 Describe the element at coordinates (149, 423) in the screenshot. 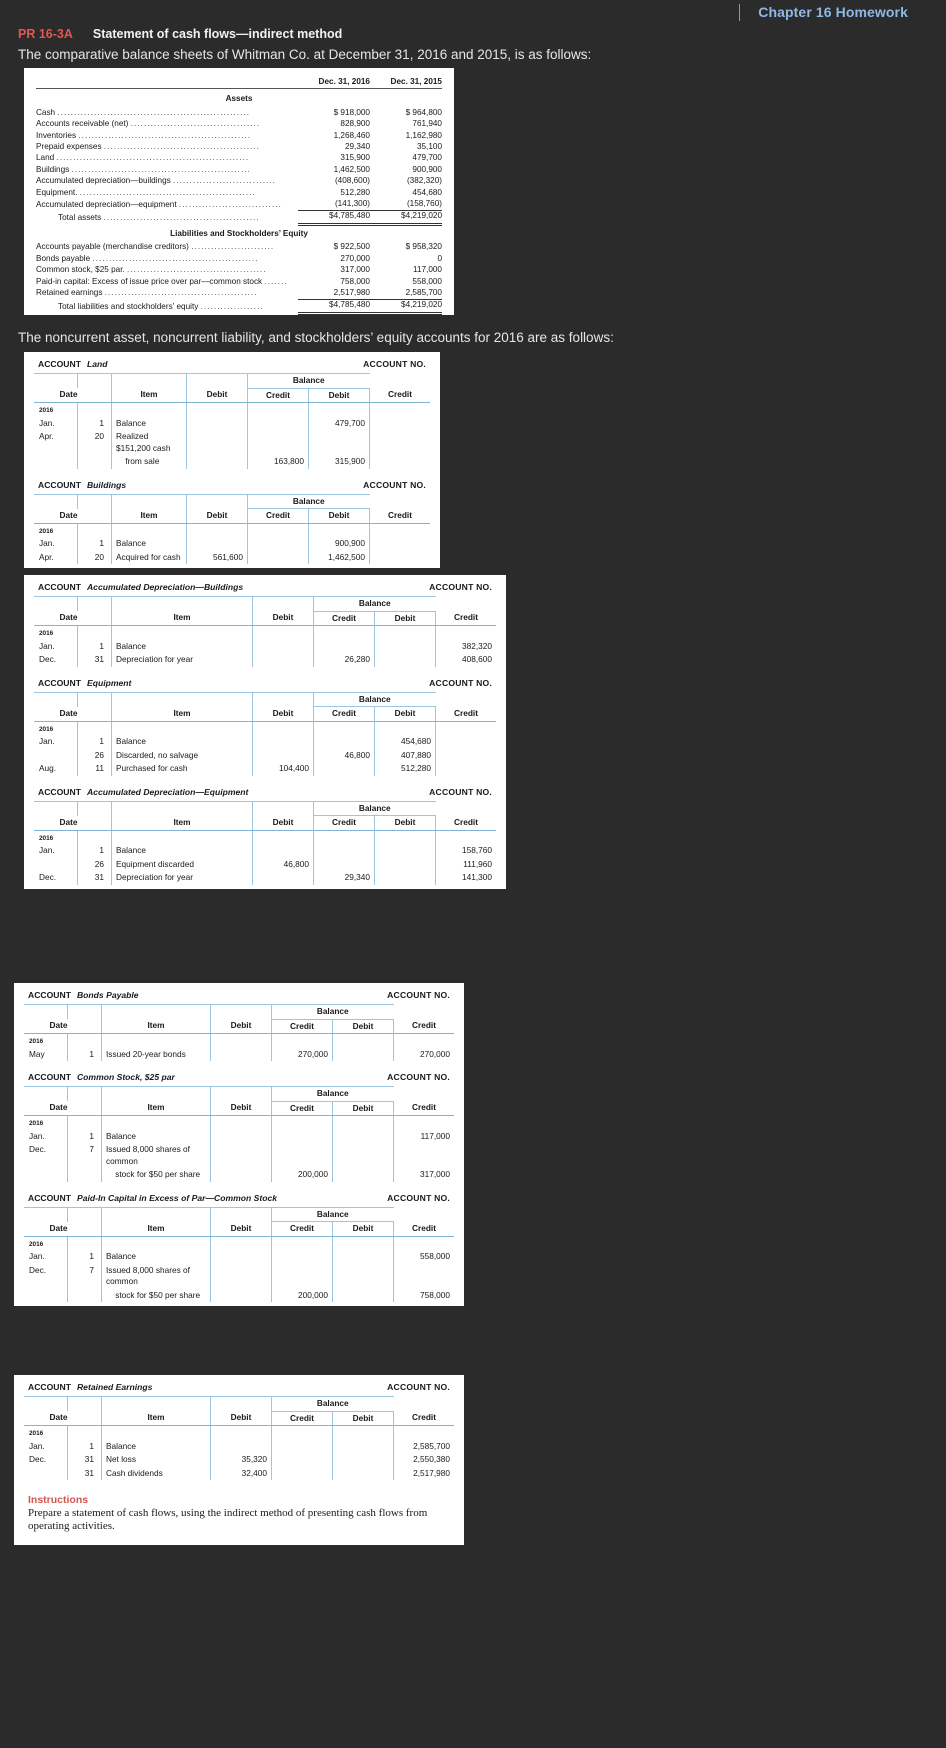

I see `entry-item: Balance` at that location.